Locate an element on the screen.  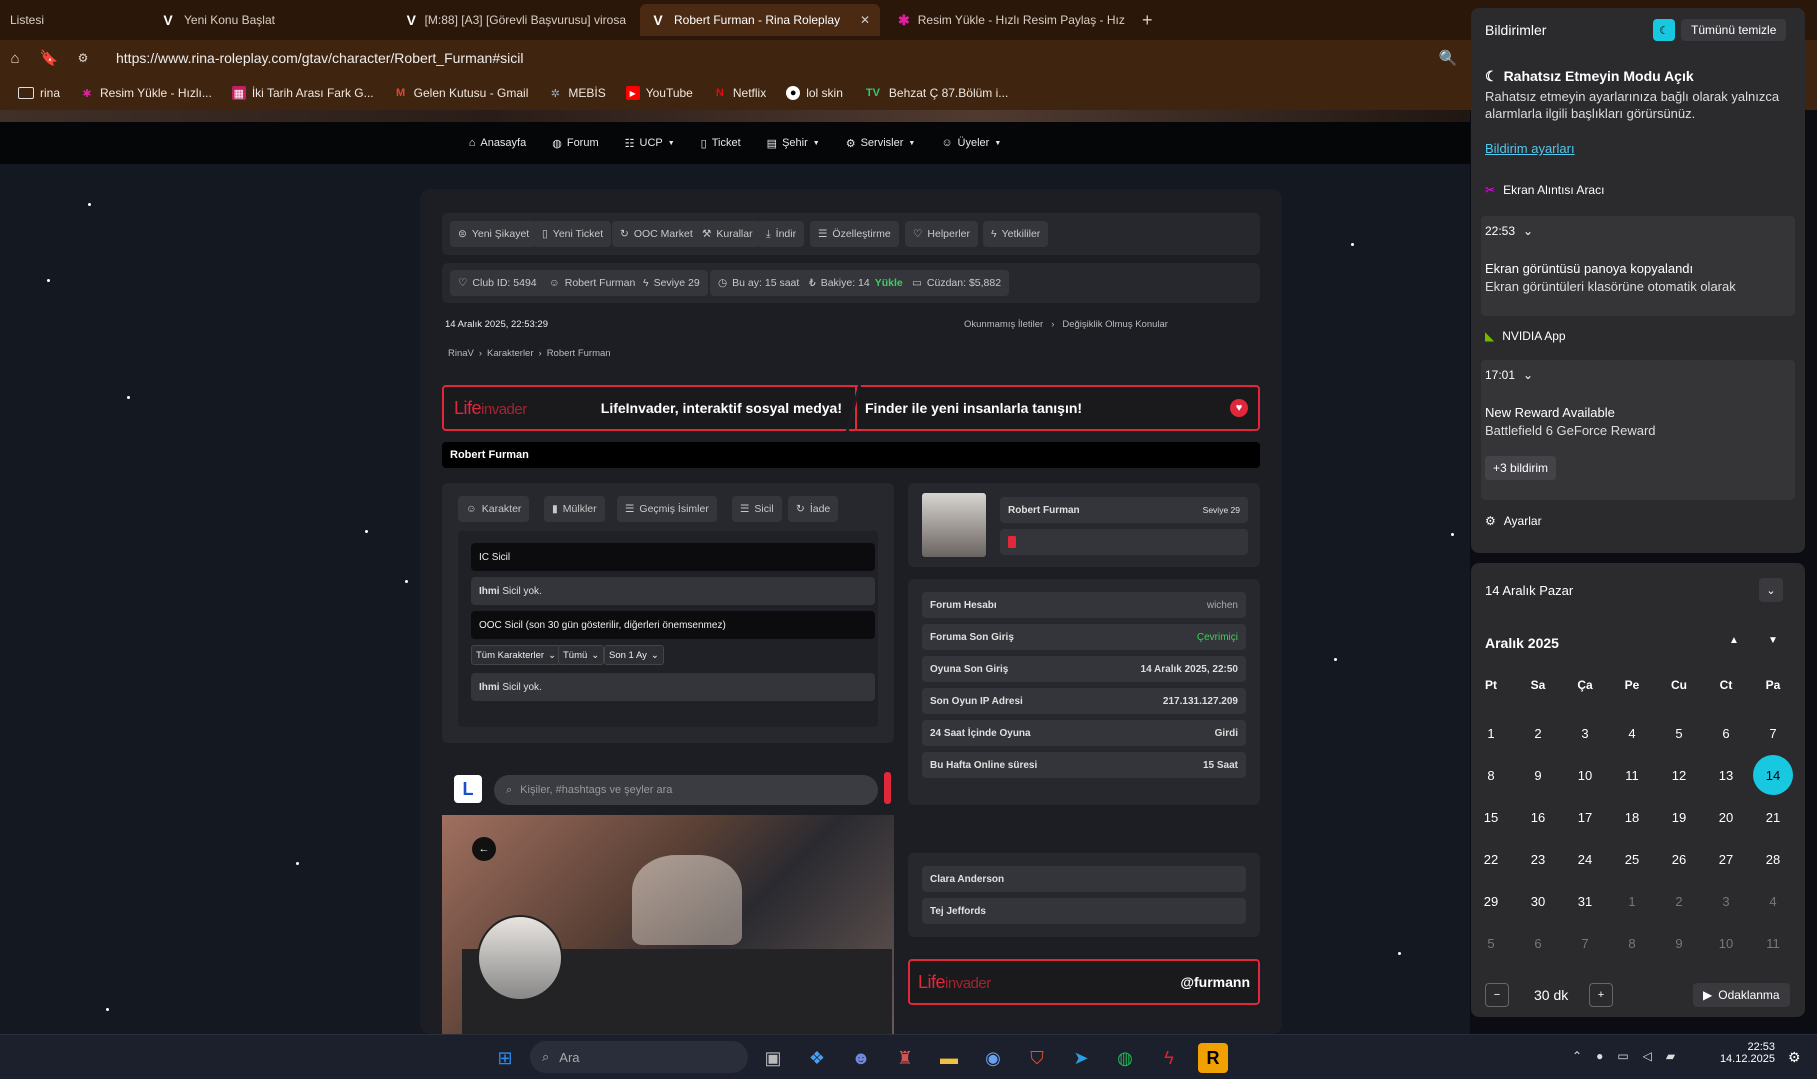
calendar-day: 2 is located at coordinates (1538, 733).